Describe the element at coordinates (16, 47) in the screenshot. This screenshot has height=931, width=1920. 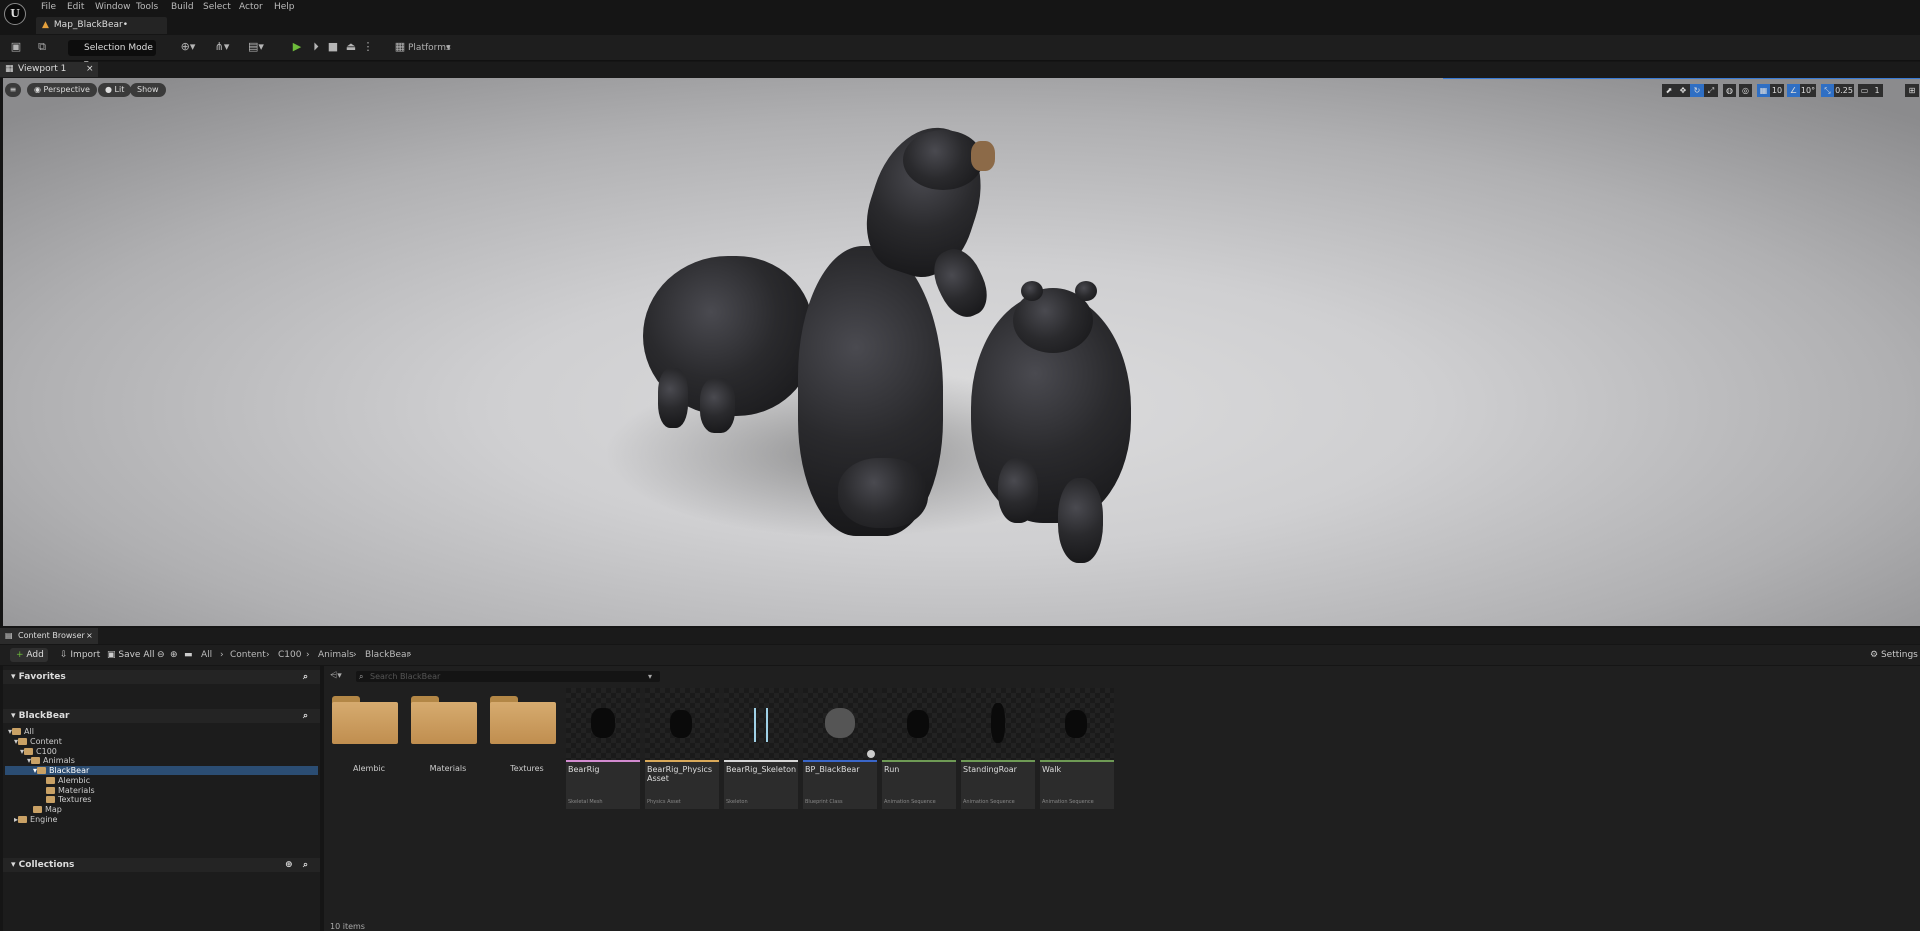
I see `save-icon: ▣` at that location.